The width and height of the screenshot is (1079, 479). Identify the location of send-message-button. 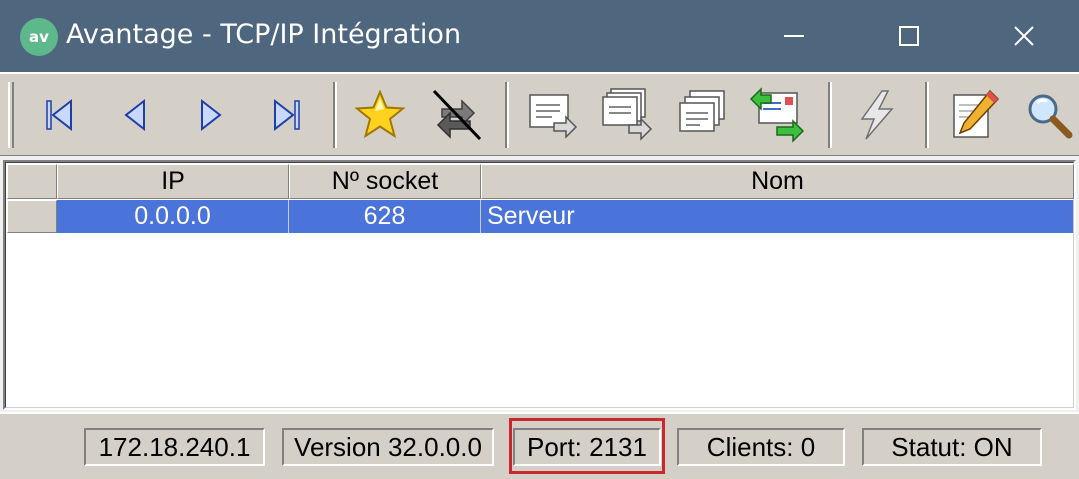
(552, 115).